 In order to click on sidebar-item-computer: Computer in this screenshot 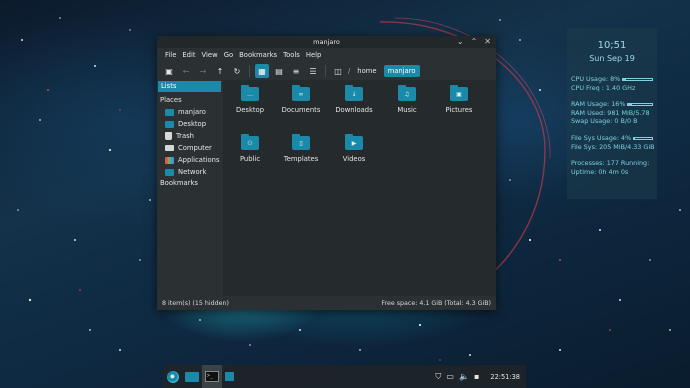, I will do `click(189, 148)`.